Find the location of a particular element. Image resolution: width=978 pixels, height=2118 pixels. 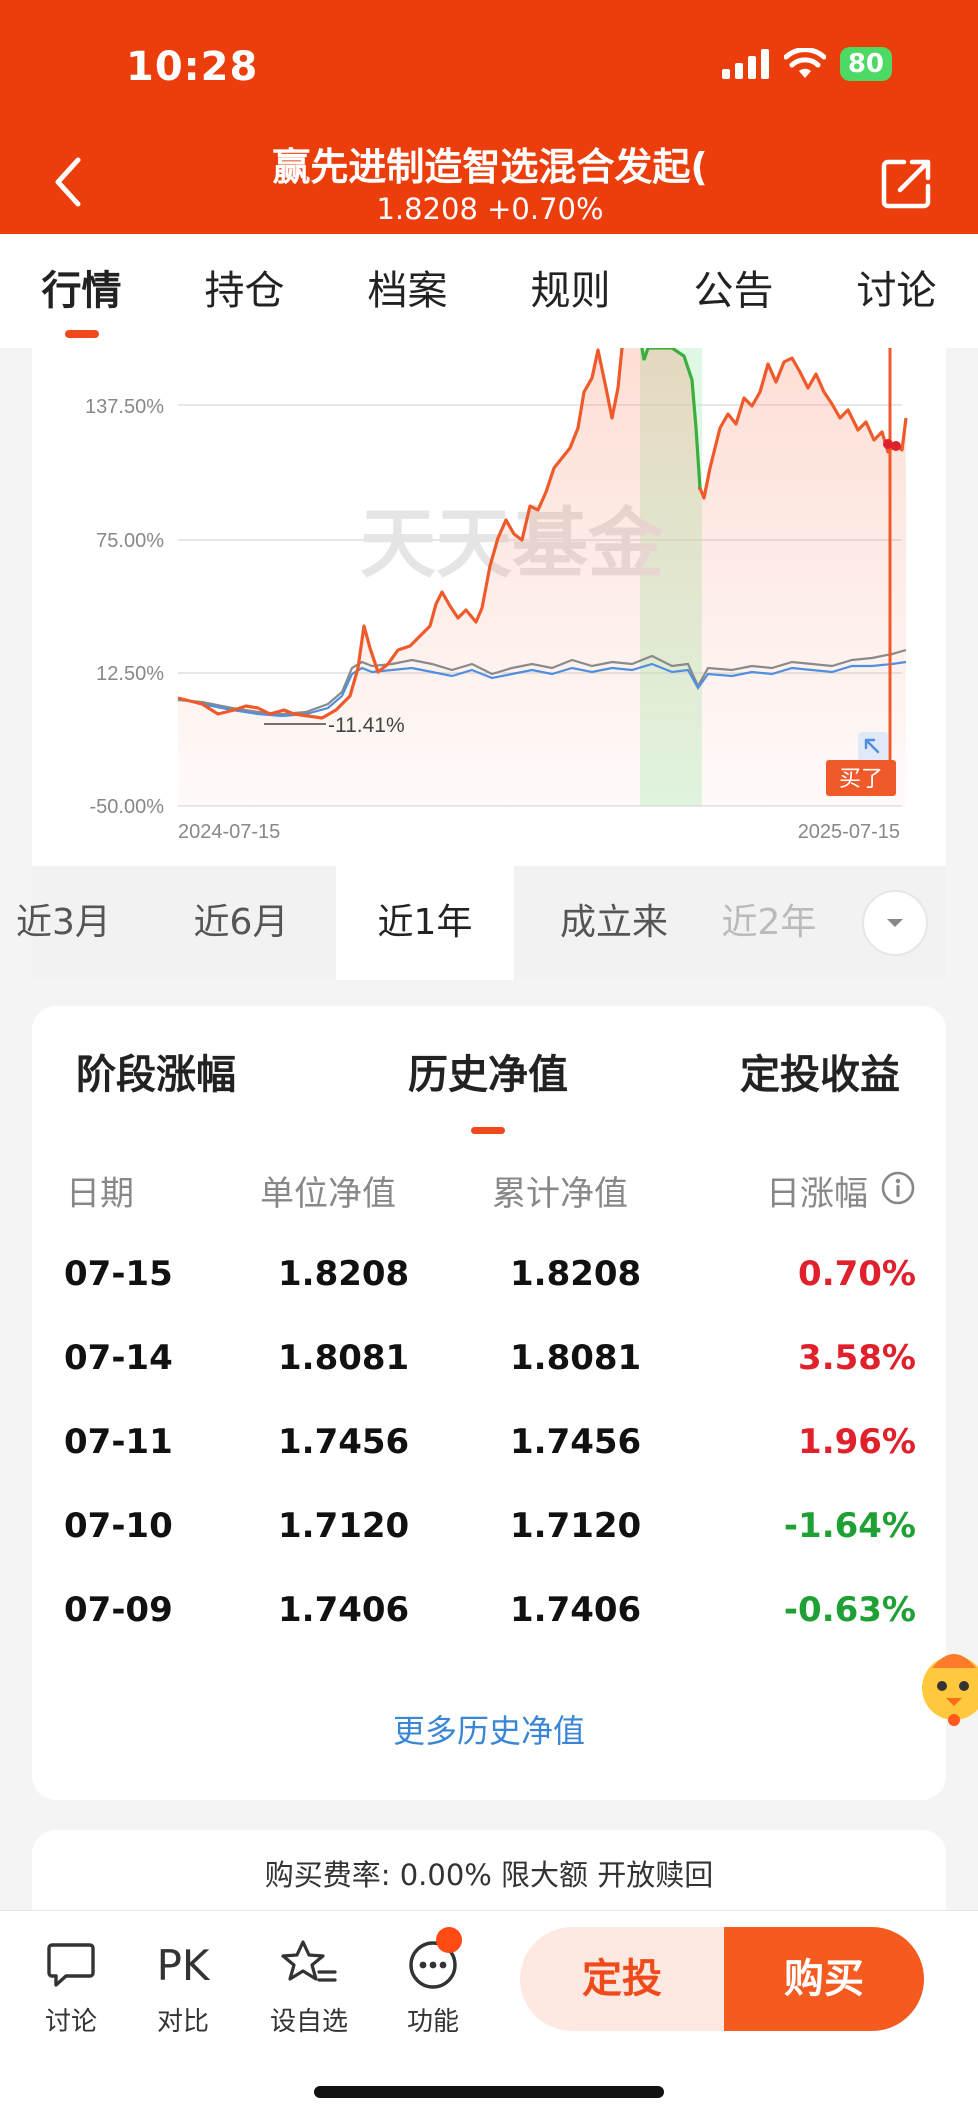

more-history-nav-link: 更多历史净值 is located at coordinates (489, 1729).